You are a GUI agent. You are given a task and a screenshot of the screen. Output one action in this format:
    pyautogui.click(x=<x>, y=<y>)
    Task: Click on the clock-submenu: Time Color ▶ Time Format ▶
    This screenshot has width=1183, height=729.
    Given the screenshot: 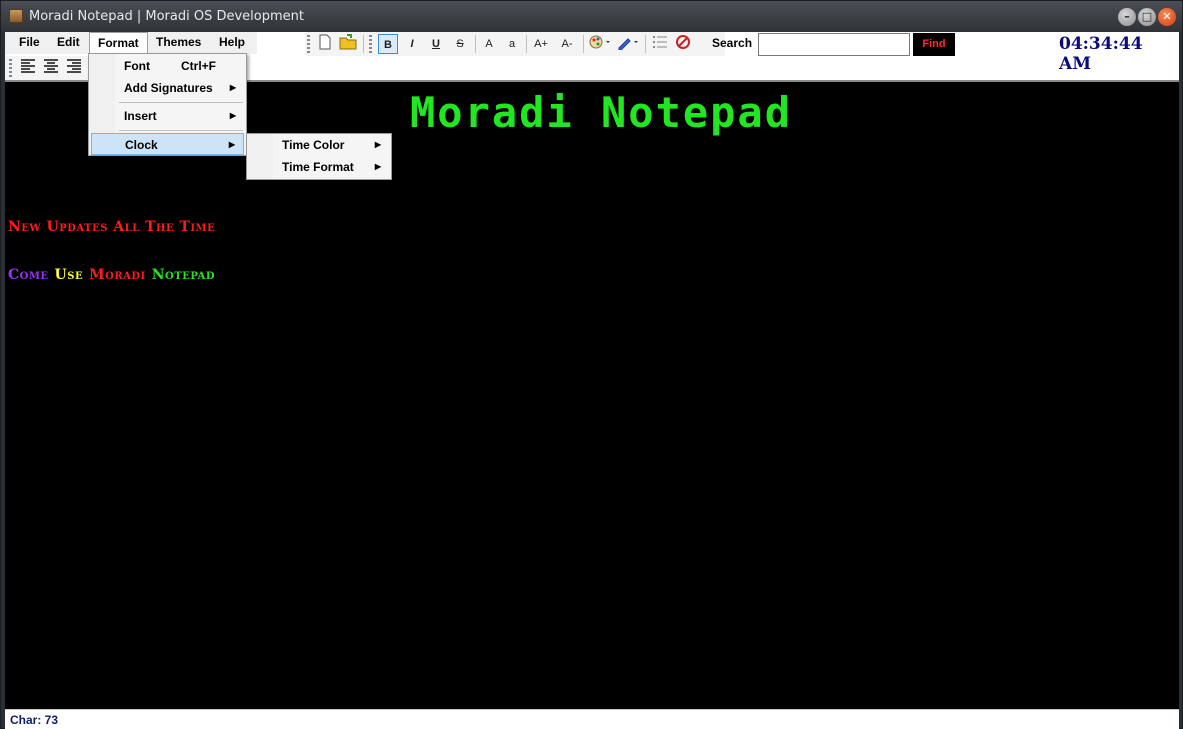 What is the action you would take?
    pyautogui.click(x=319, y=156)
    